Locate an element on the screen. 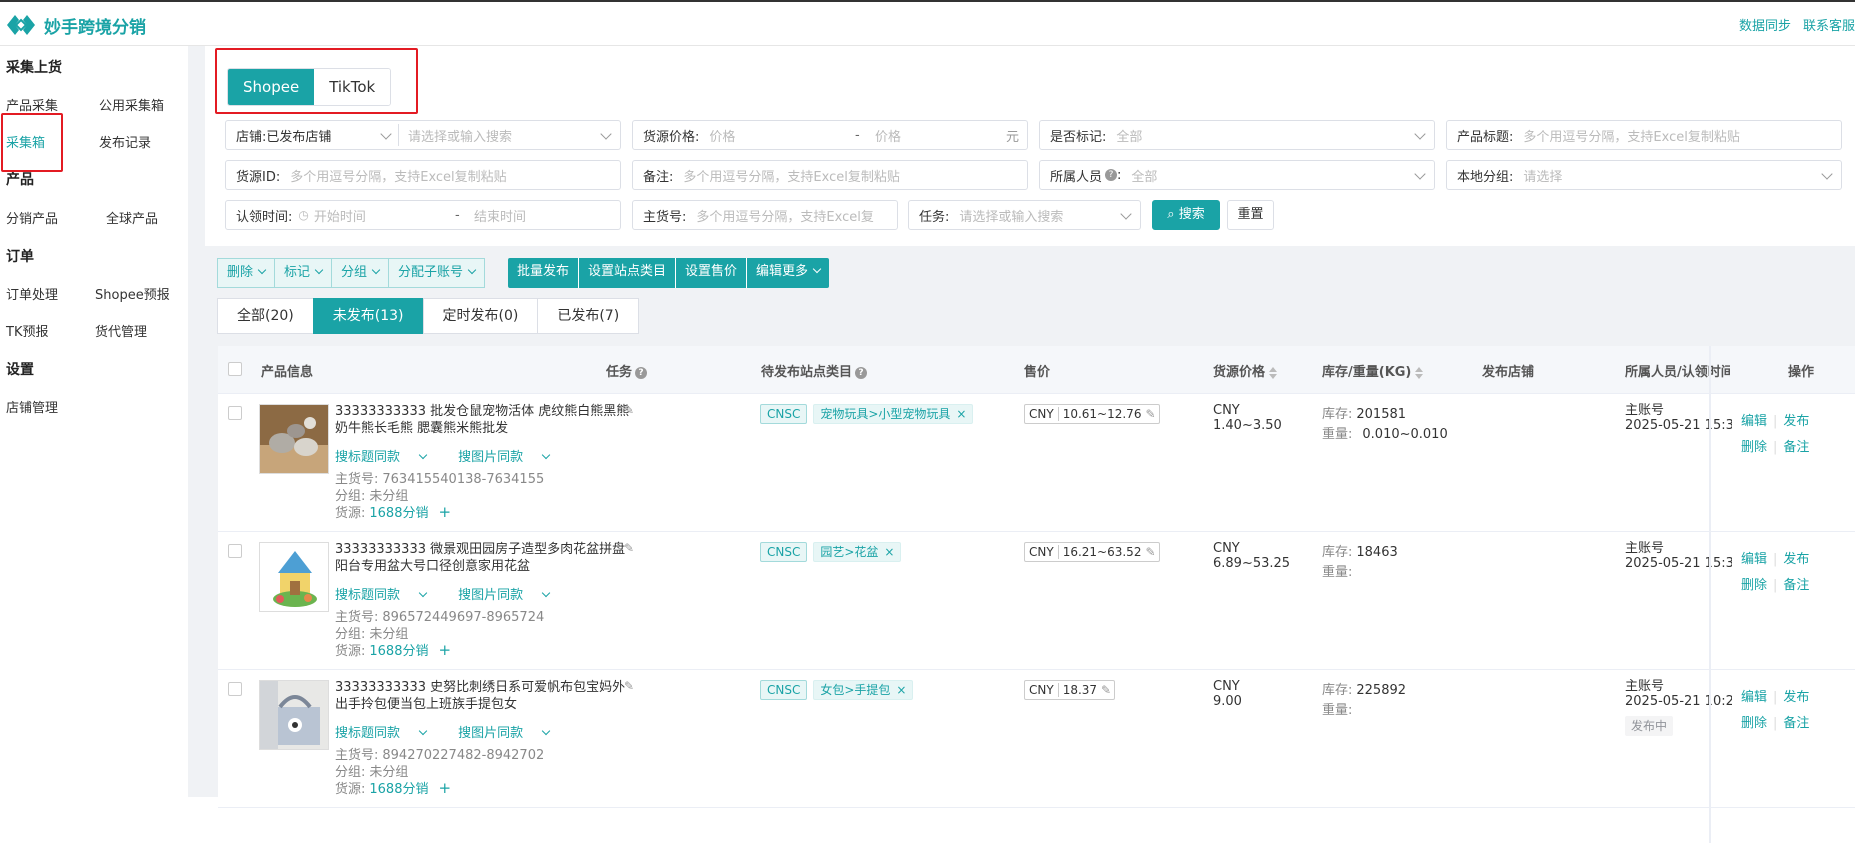 This screenshot has width=1855, height=843. product-title-filter: 产品标题: 多个用逗号分隔，支持Excel复制粘贴 is located at coordinates (1644, 135).